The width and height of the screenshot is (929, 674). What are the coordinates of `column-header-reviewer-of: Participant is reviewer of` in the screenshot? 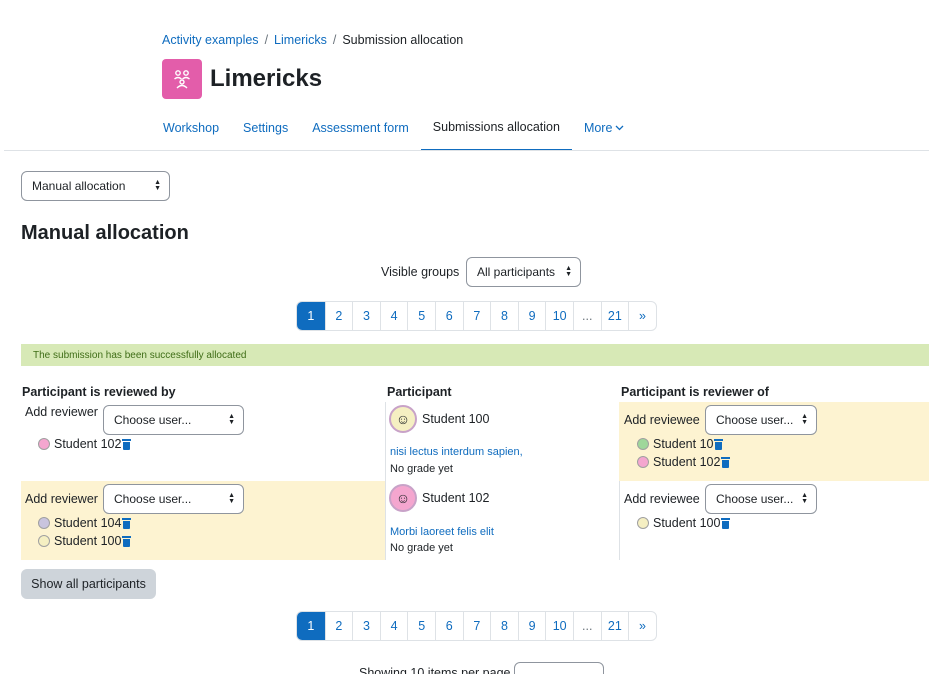 It's located at (695, 392).